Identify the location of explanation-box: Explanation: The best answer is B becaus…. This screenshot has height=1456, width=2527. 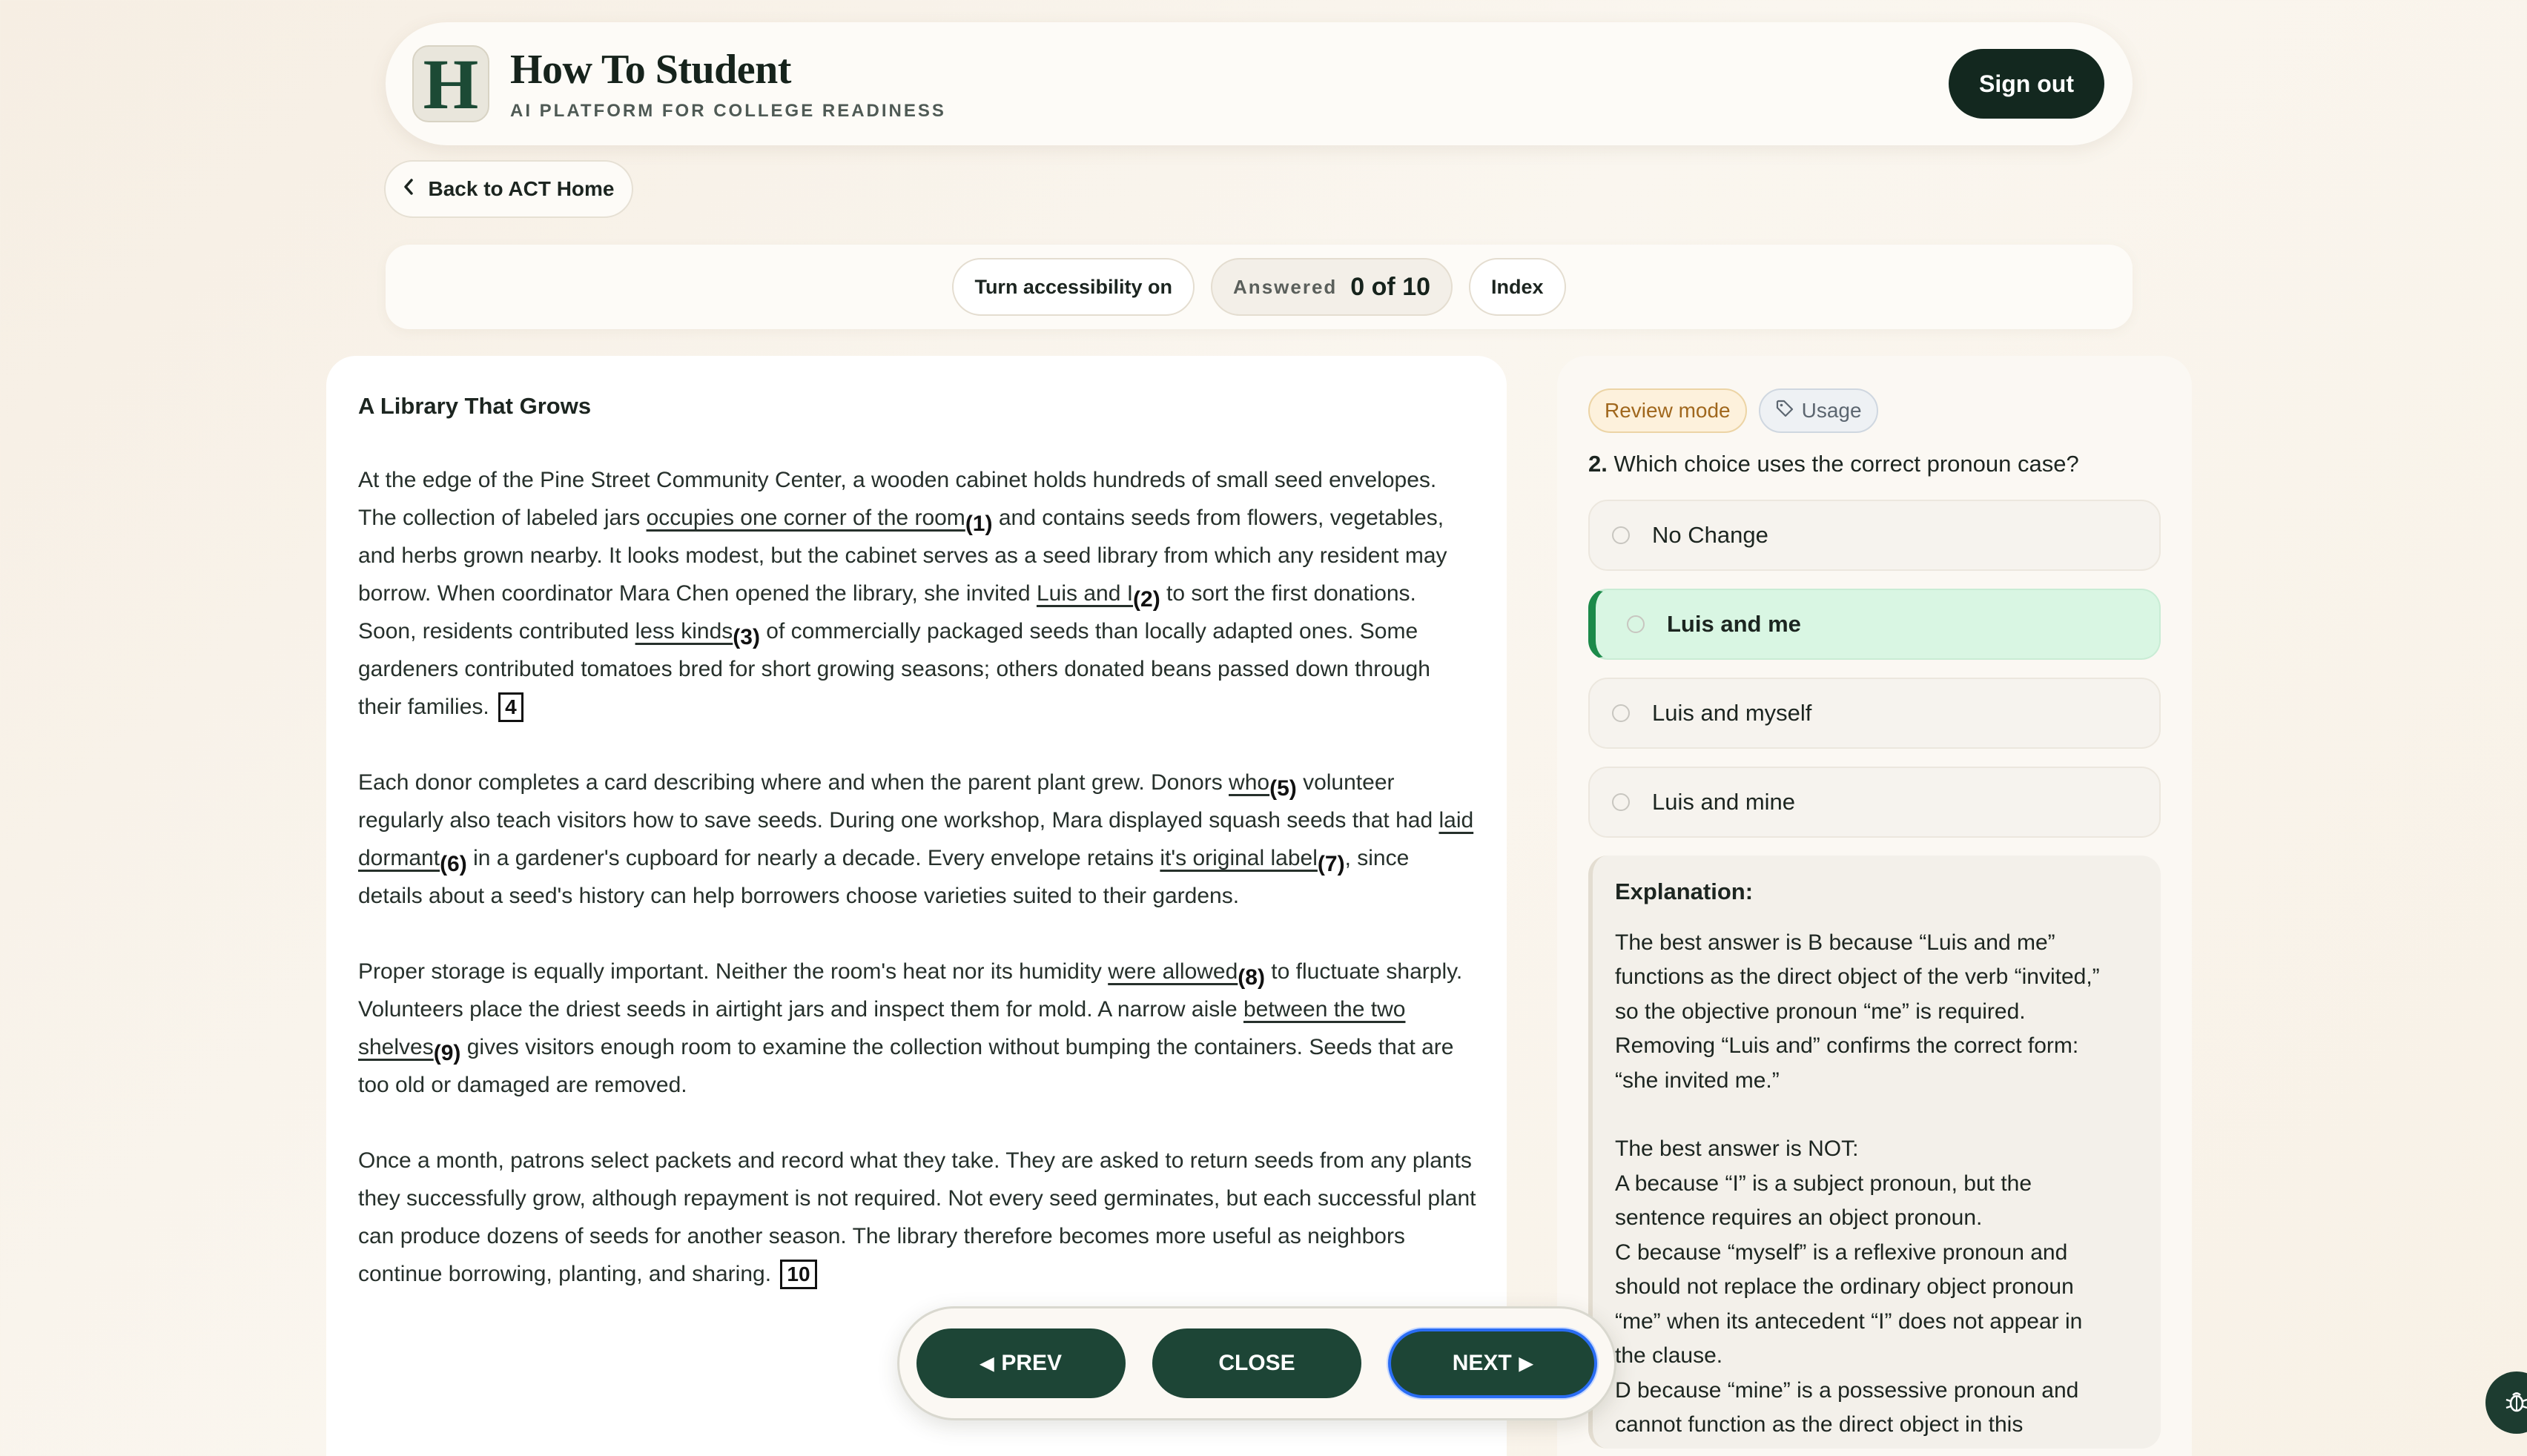
(1874, 1152).